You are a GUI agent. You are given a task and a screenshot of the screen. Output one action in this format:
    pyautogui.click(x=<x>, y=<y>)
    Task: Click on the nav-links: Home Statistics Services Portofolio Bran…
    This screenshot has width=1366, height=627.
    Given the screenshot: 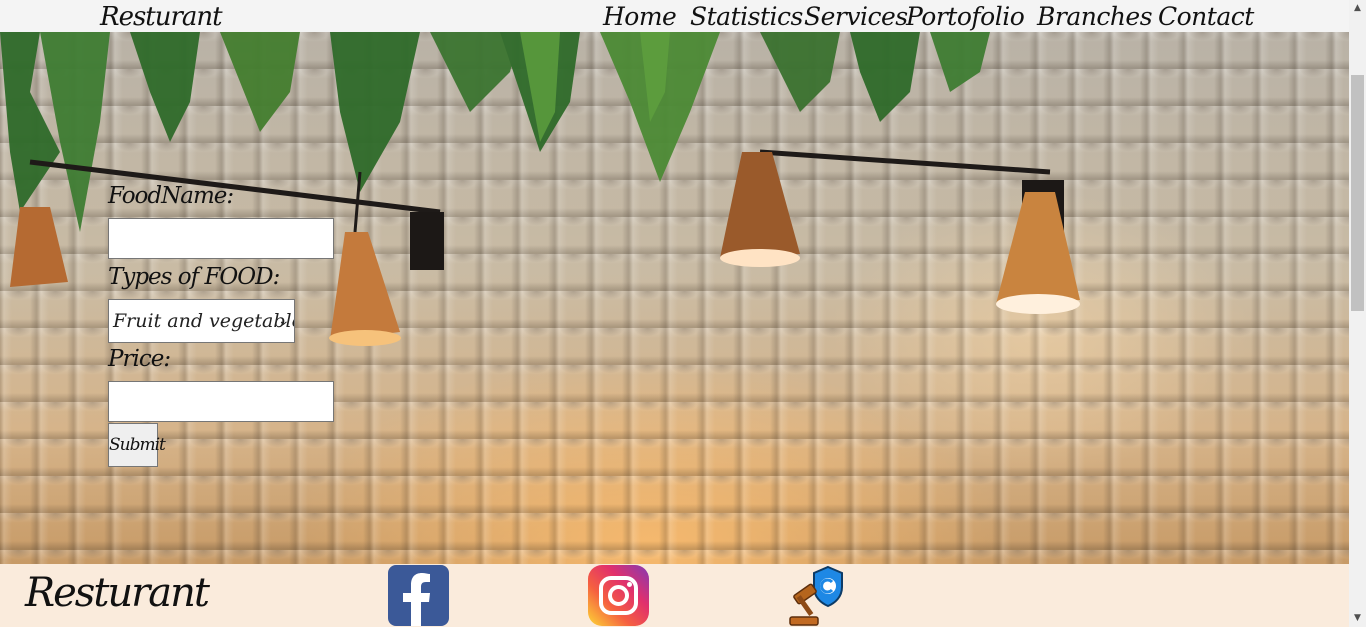 What is the action you would take?
    pyautogui.click(x=927, y=16)
    